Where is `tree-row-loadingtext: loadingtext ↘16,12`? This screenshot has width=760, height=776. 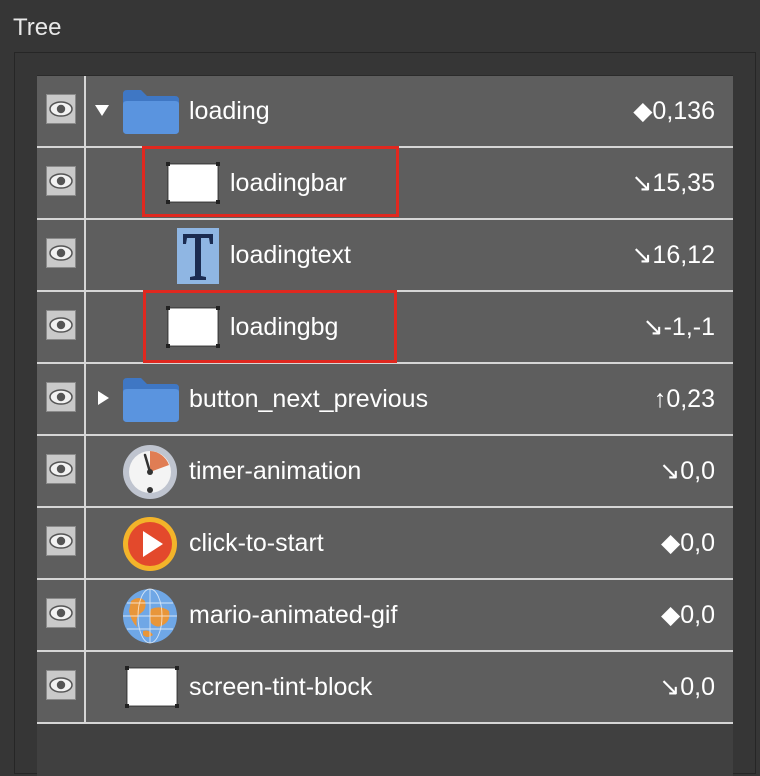
tree-row-loadingtext: loadingtext ↘16,12 is located at coordinates (385, 256).